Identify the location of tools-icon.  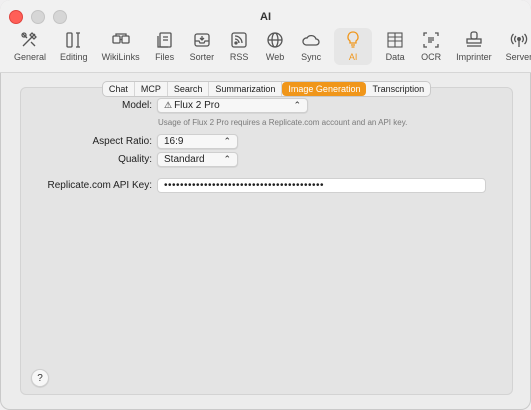
(30, 40).